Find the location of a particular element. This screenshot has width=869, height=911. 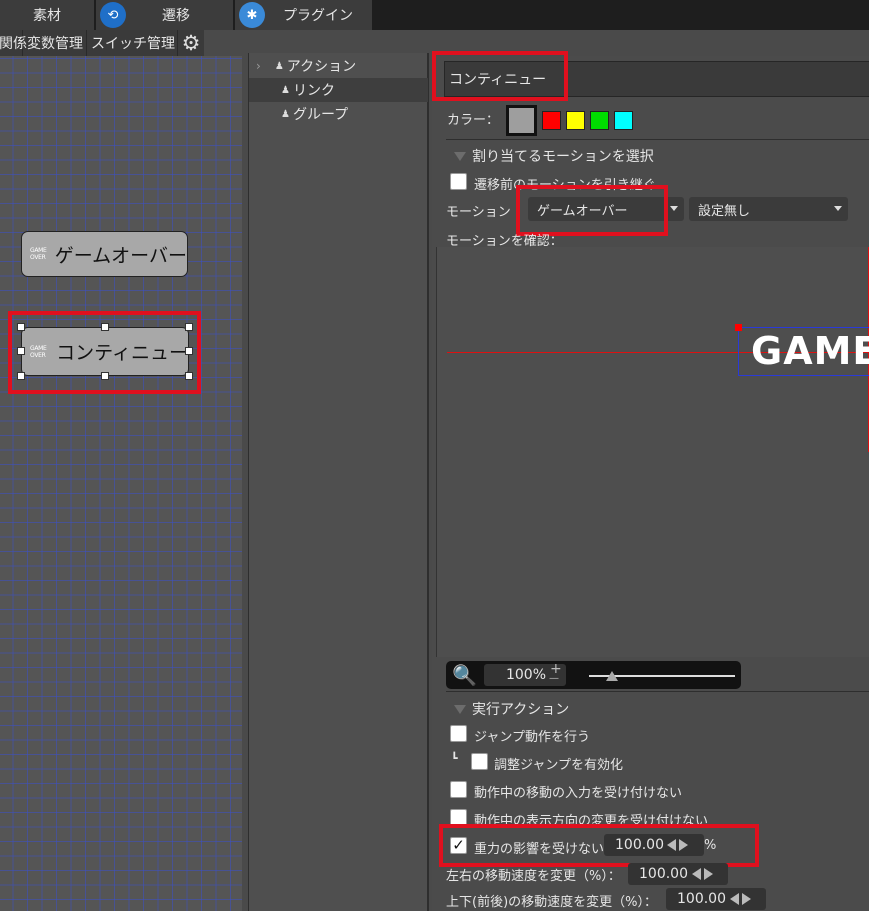

zoom-slider-thumb is located at coordinates (612, 676).